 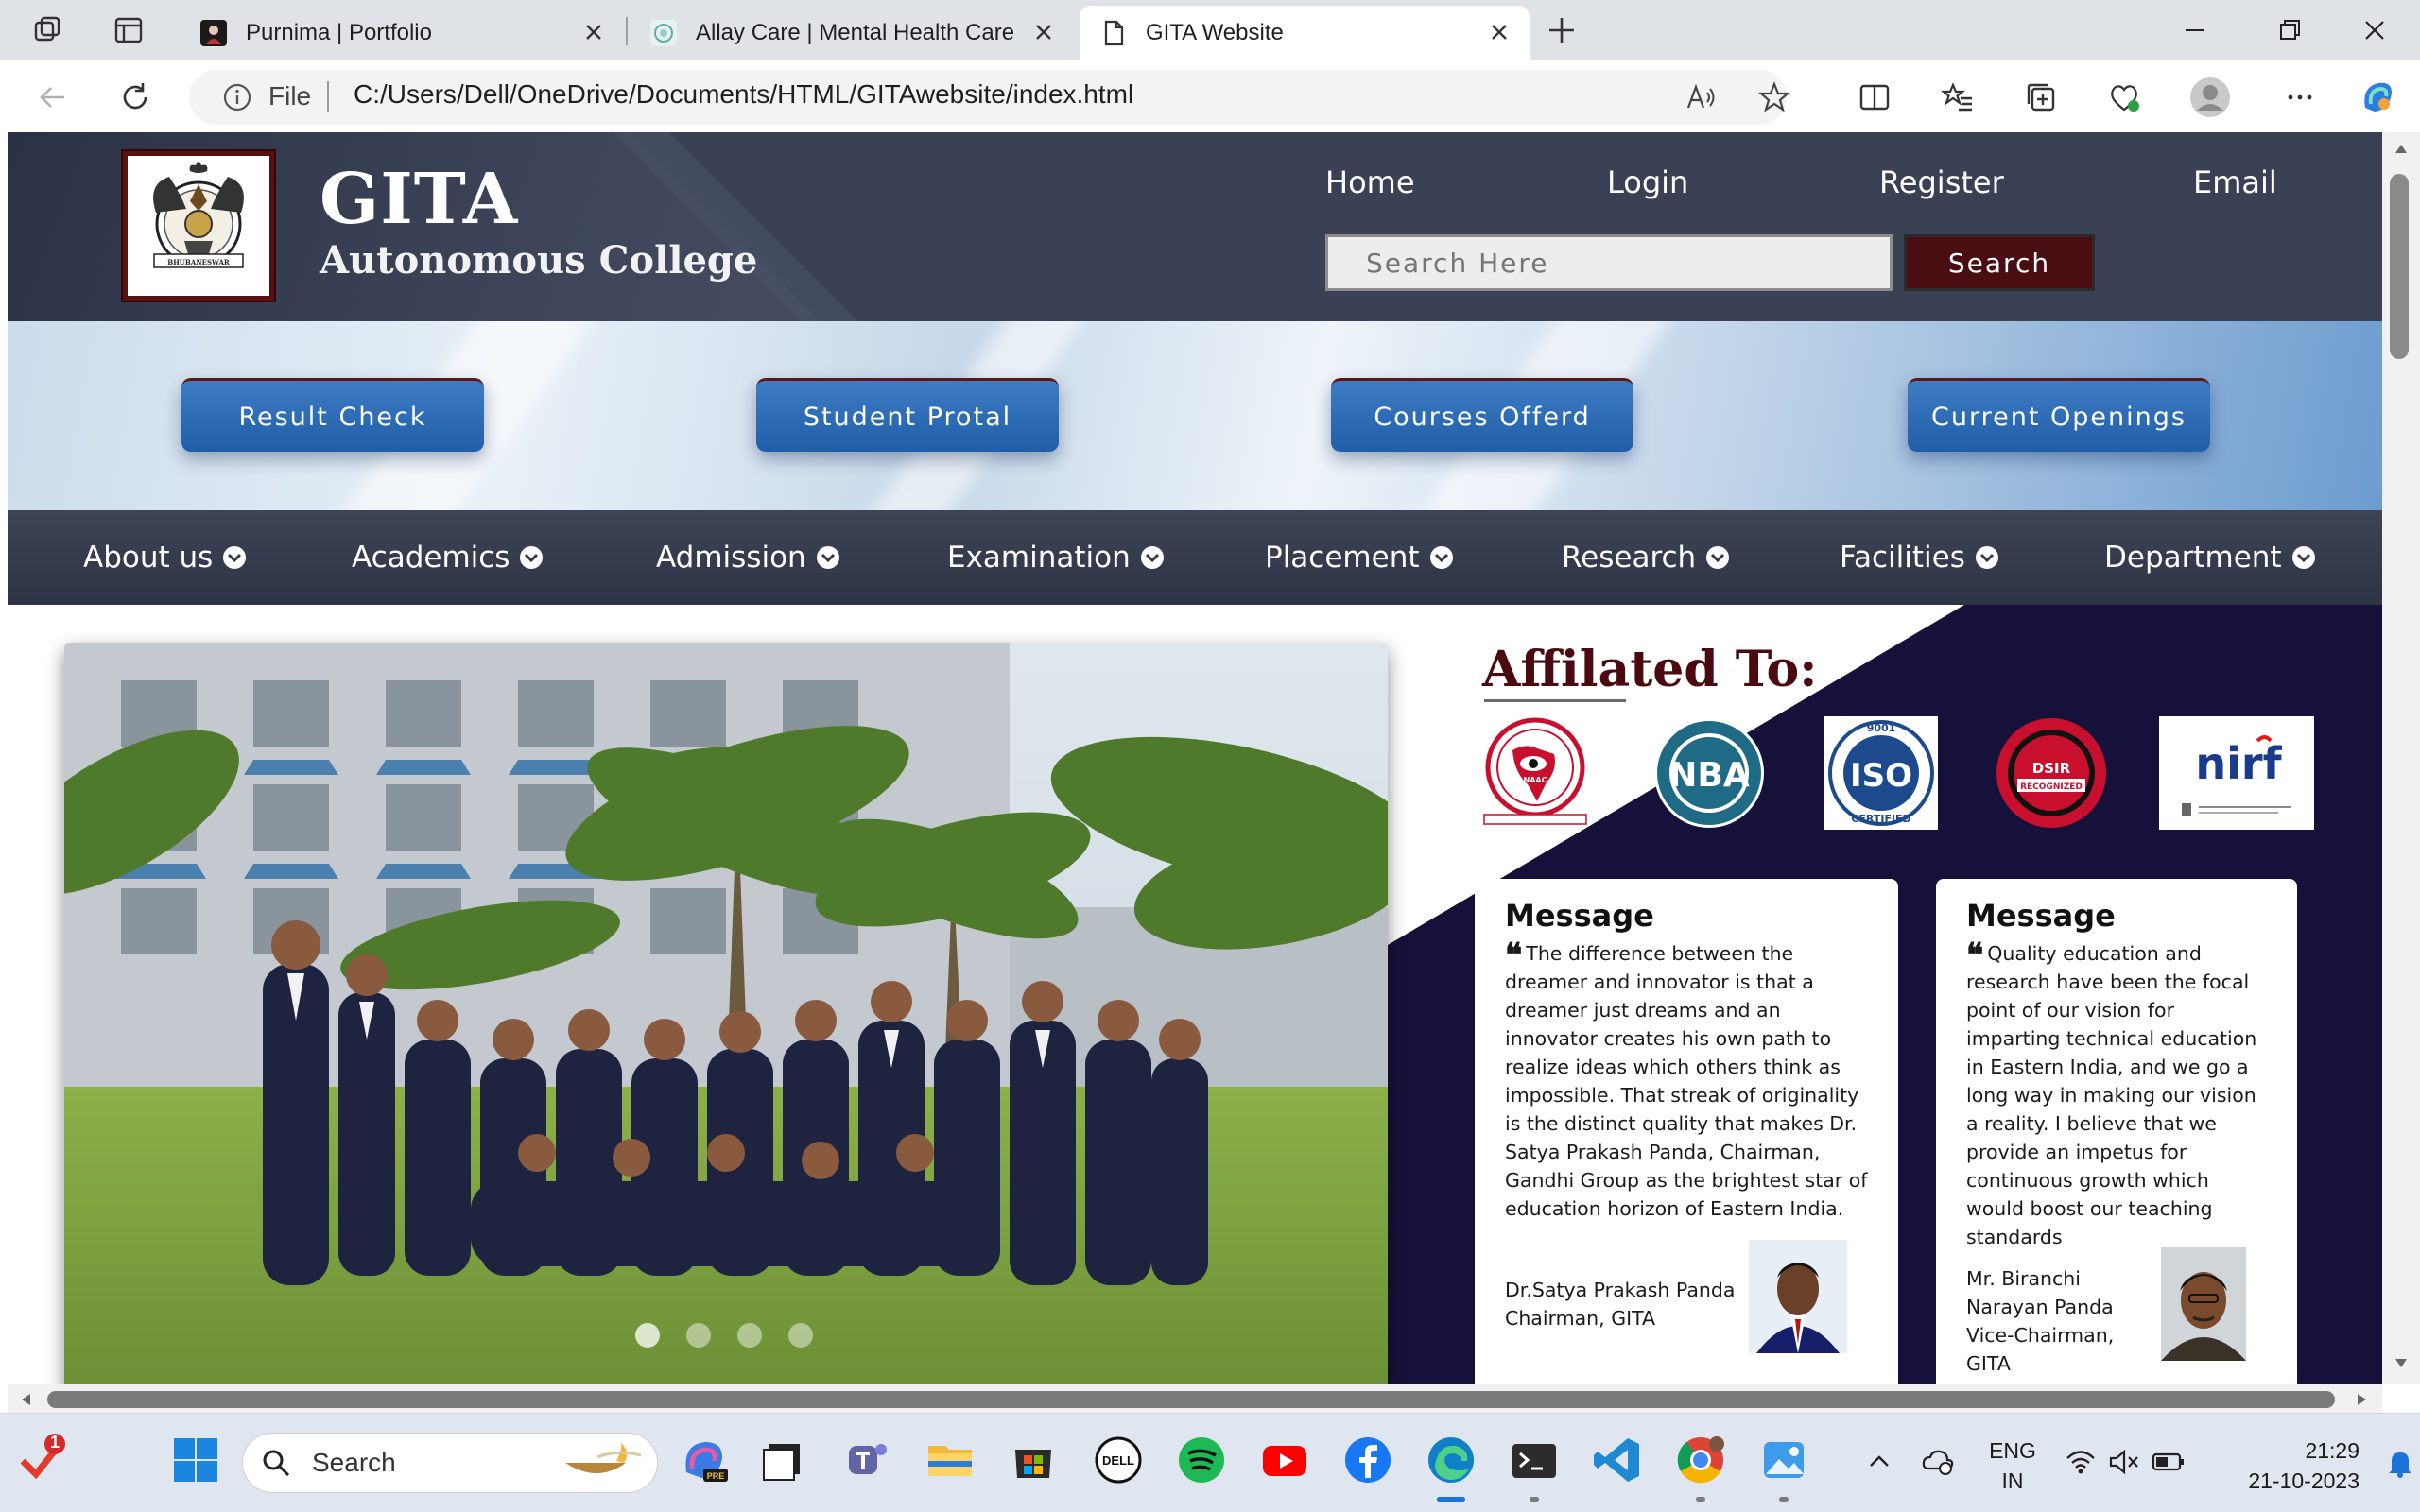 What do you see at coordinates (1191, 1399) in the screenshot?
I see `horizontal-scroll-thumb` at bounding box center [1191, 1399].